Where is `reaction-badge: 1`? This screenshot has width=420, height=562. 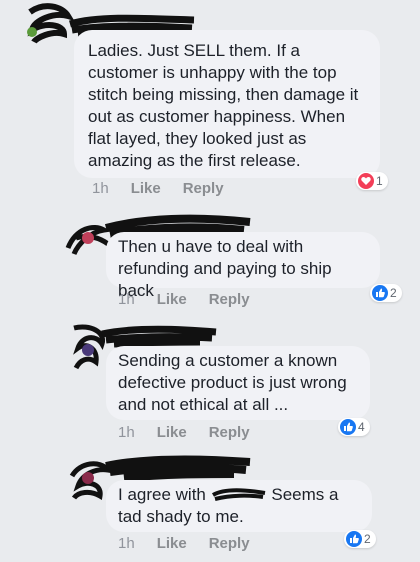
reaction-badge: 1 is located at coordinates (372, 181).